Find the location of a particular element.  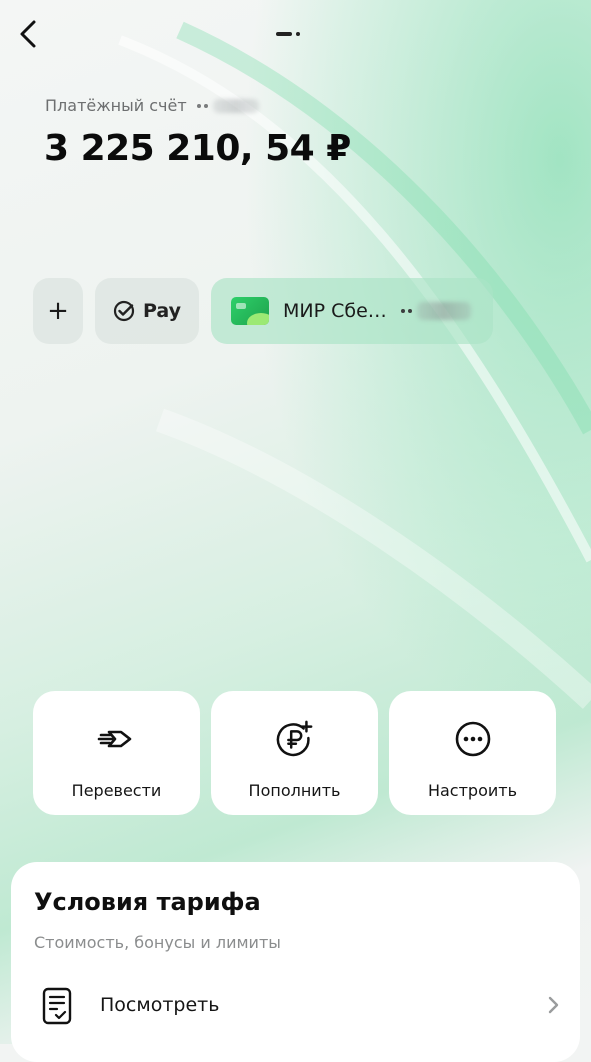

quick-actions: Перевести Пополнить Настроить is located at coordinates (294, 753).